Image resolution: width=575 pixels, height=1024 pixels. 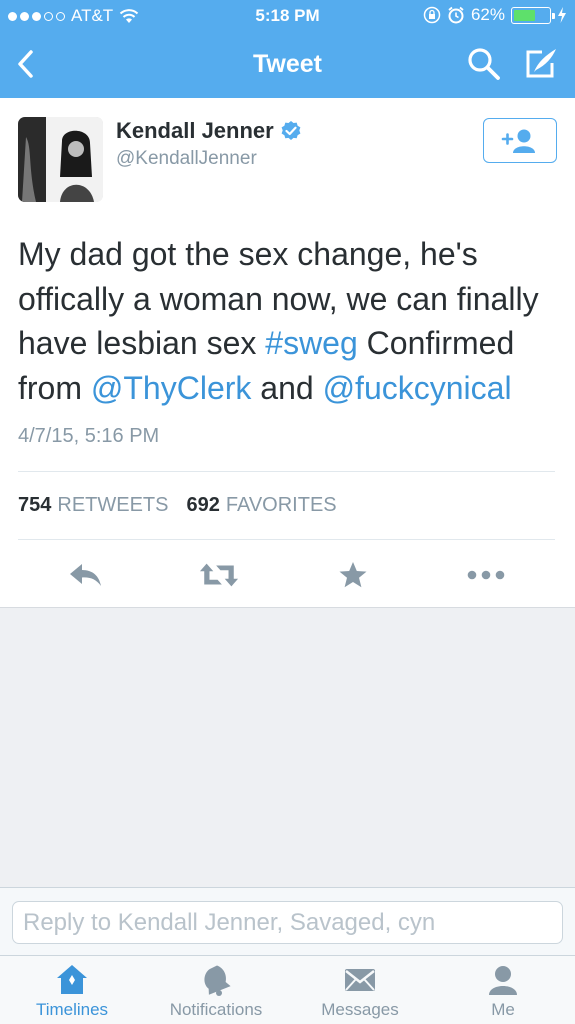 I want to click on reply-button, so click(x=86, y=575).